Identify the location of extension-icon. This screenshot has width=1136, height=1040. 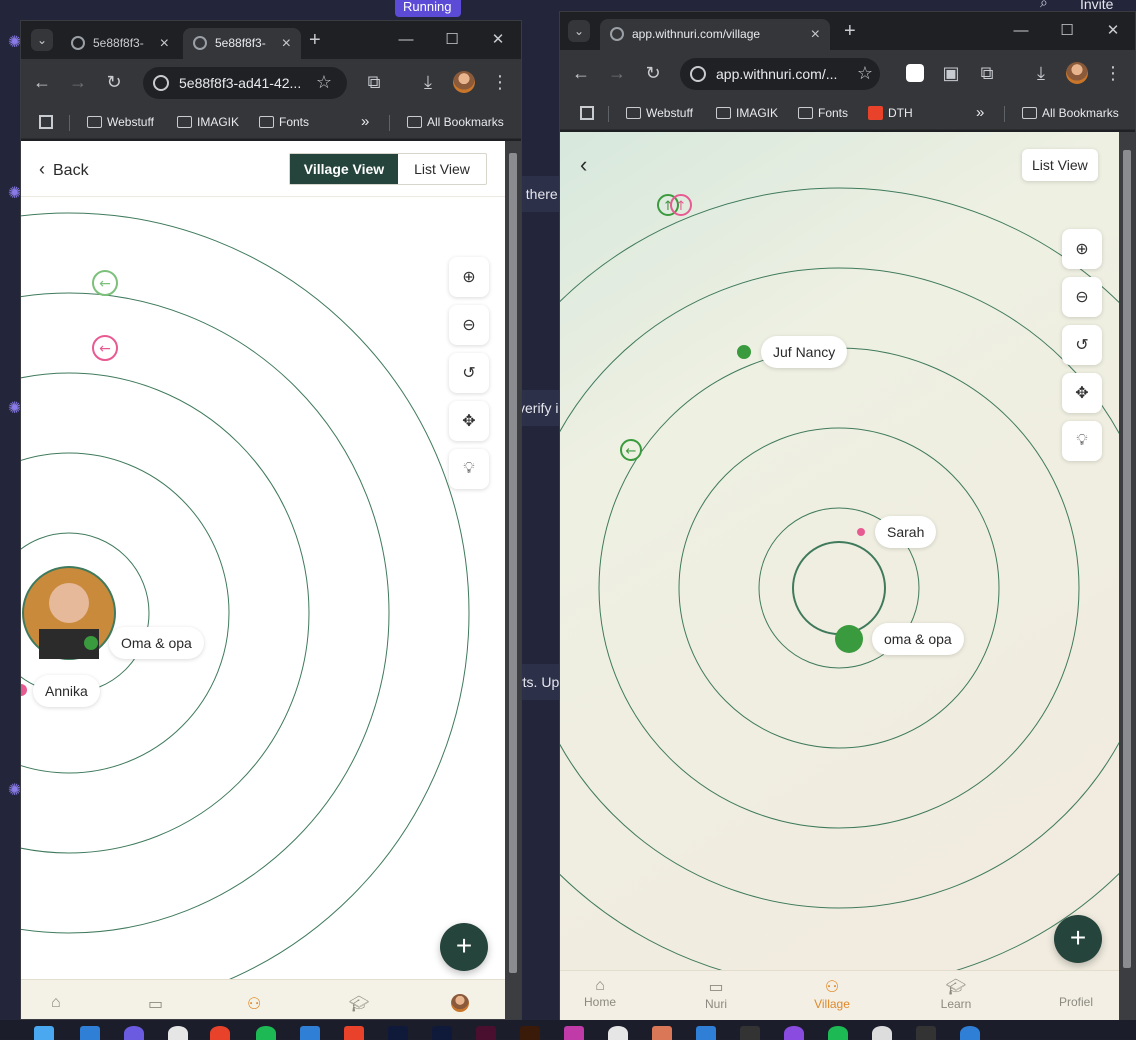
(915, 73).